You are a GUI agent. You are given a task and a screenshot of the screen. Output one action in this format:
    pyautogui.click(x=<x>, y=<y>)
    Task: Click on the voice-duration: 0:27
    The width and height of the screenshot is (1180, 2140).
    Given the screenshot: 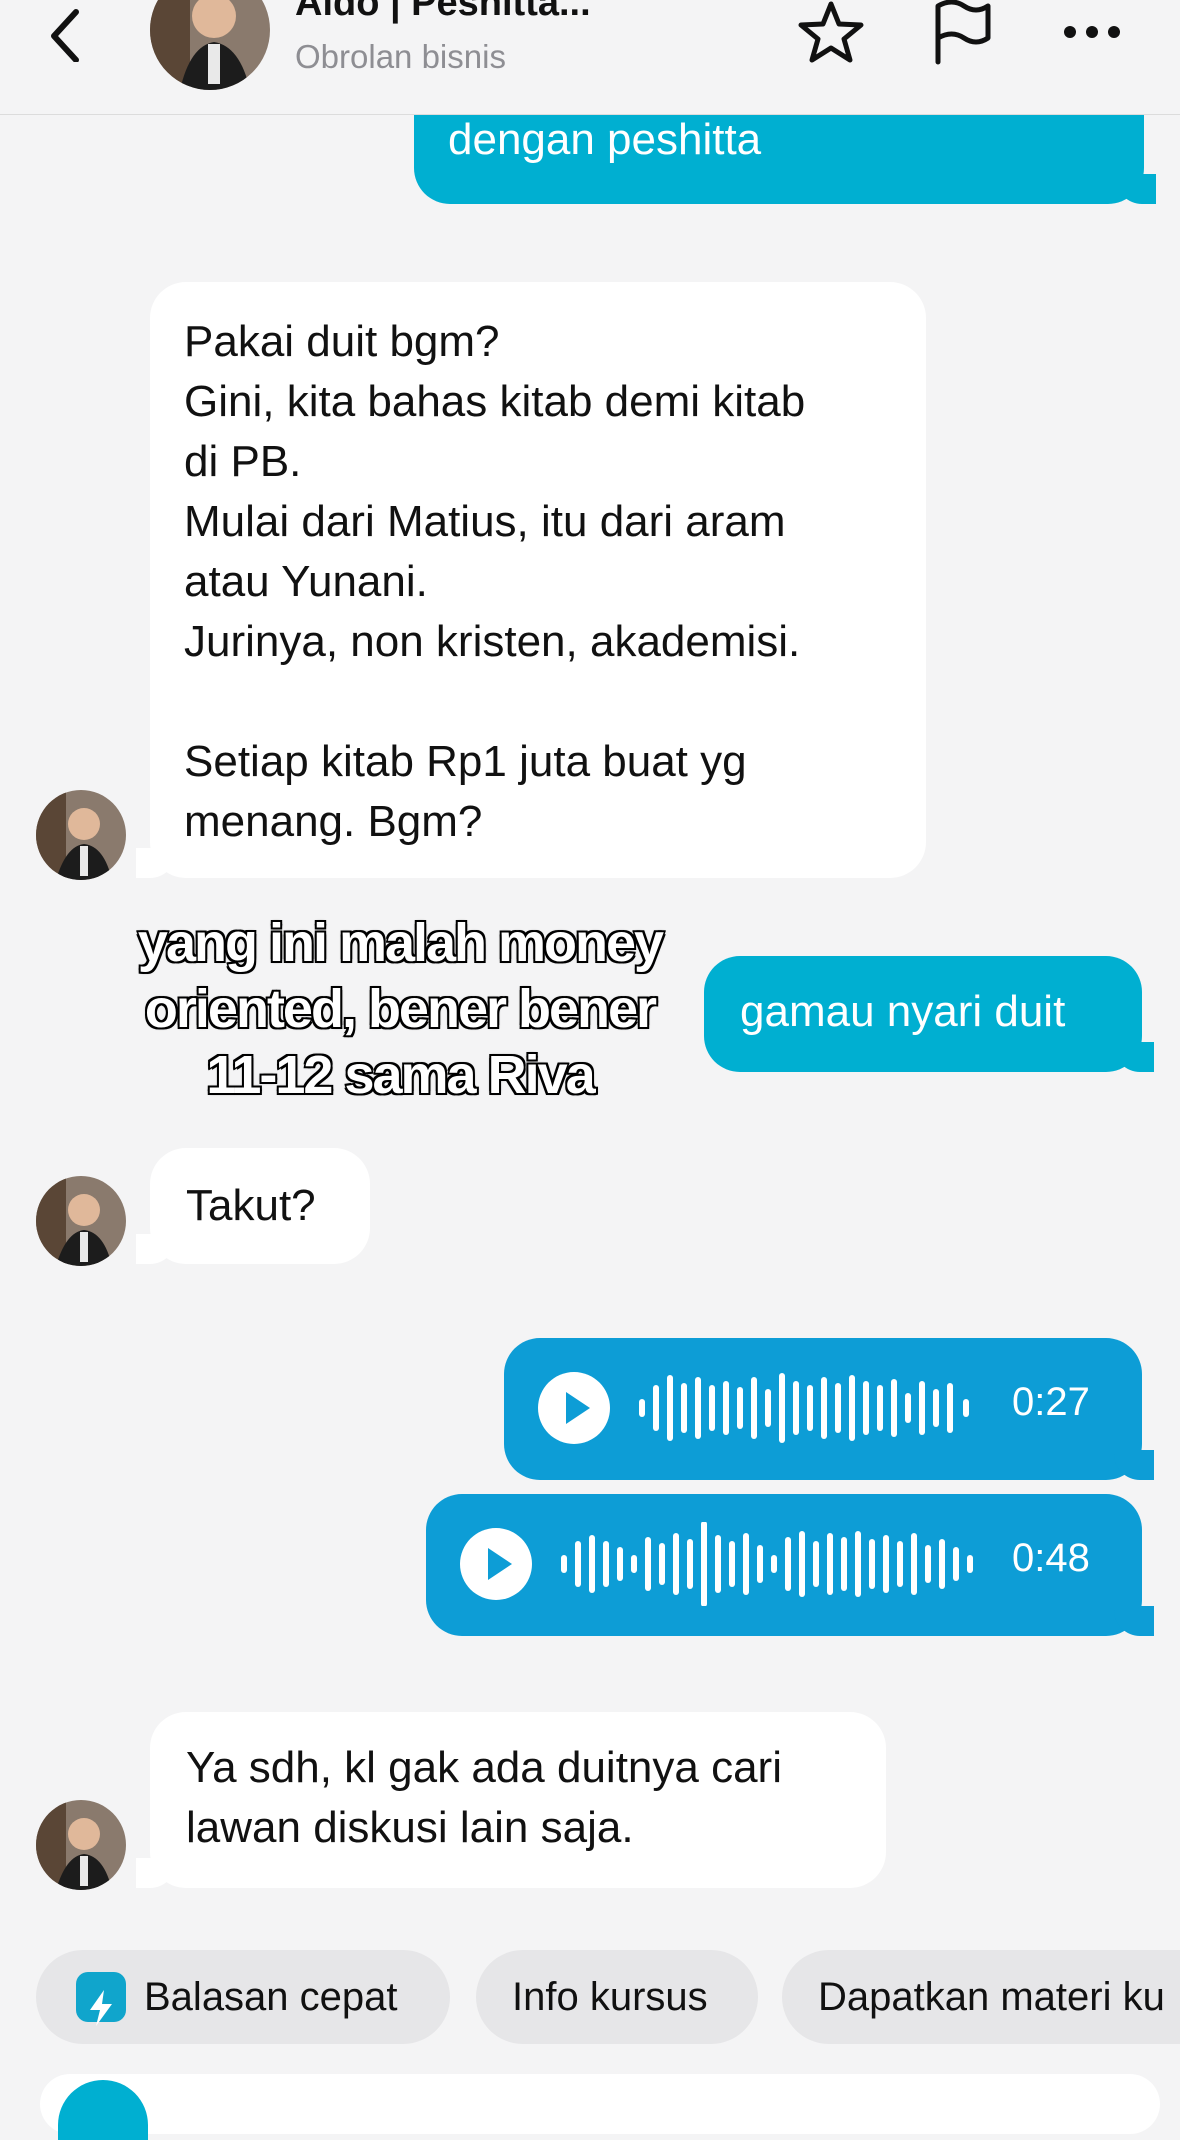 What is the action you would take?
    pyautogui.click(x=1051, y=1402)
    